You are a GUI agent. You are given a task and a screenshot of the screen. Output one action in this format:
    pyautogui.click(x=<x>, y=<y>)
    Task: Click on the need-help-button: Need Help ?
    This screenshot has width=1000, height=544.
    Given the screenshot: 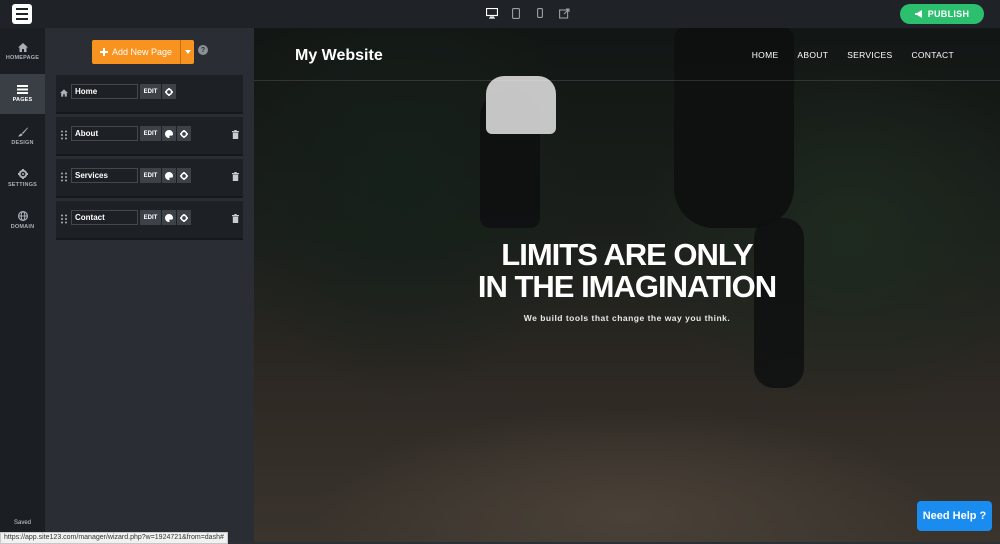 What is the action you would take?
    pyautogui.click(x=954, y=516)
    